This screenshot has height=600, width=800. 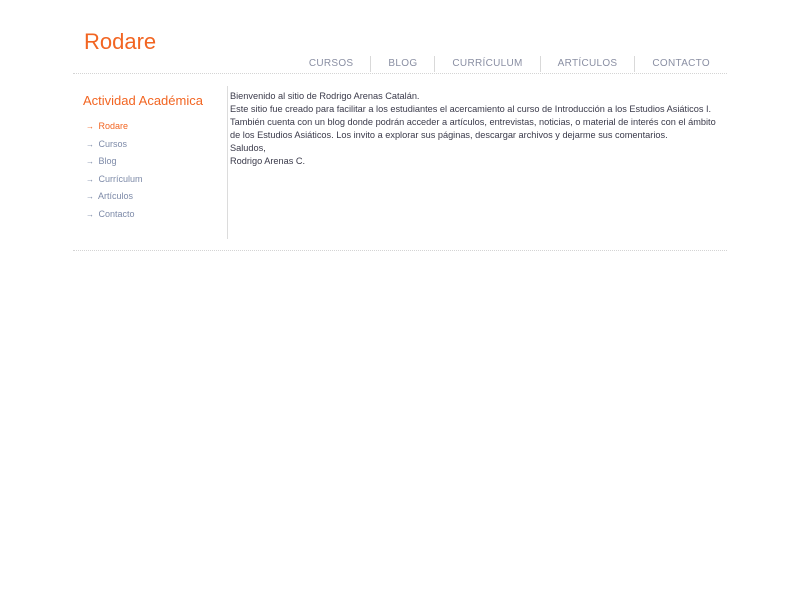 I want to click on sidebar-item-label: Blog, so click(x=107, y=161).